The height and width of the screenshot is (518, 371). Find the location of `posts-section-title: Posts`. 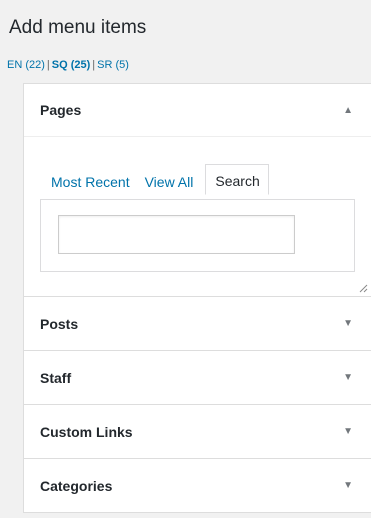

posts-section-title: Posts is located at coordinates (59, 323).